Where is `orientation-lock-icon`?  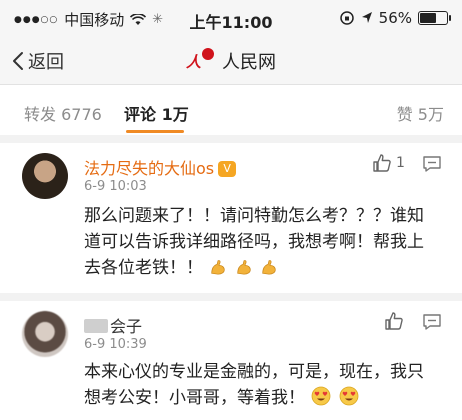 orientation-lock-icon is located at coordinates (346, 18).